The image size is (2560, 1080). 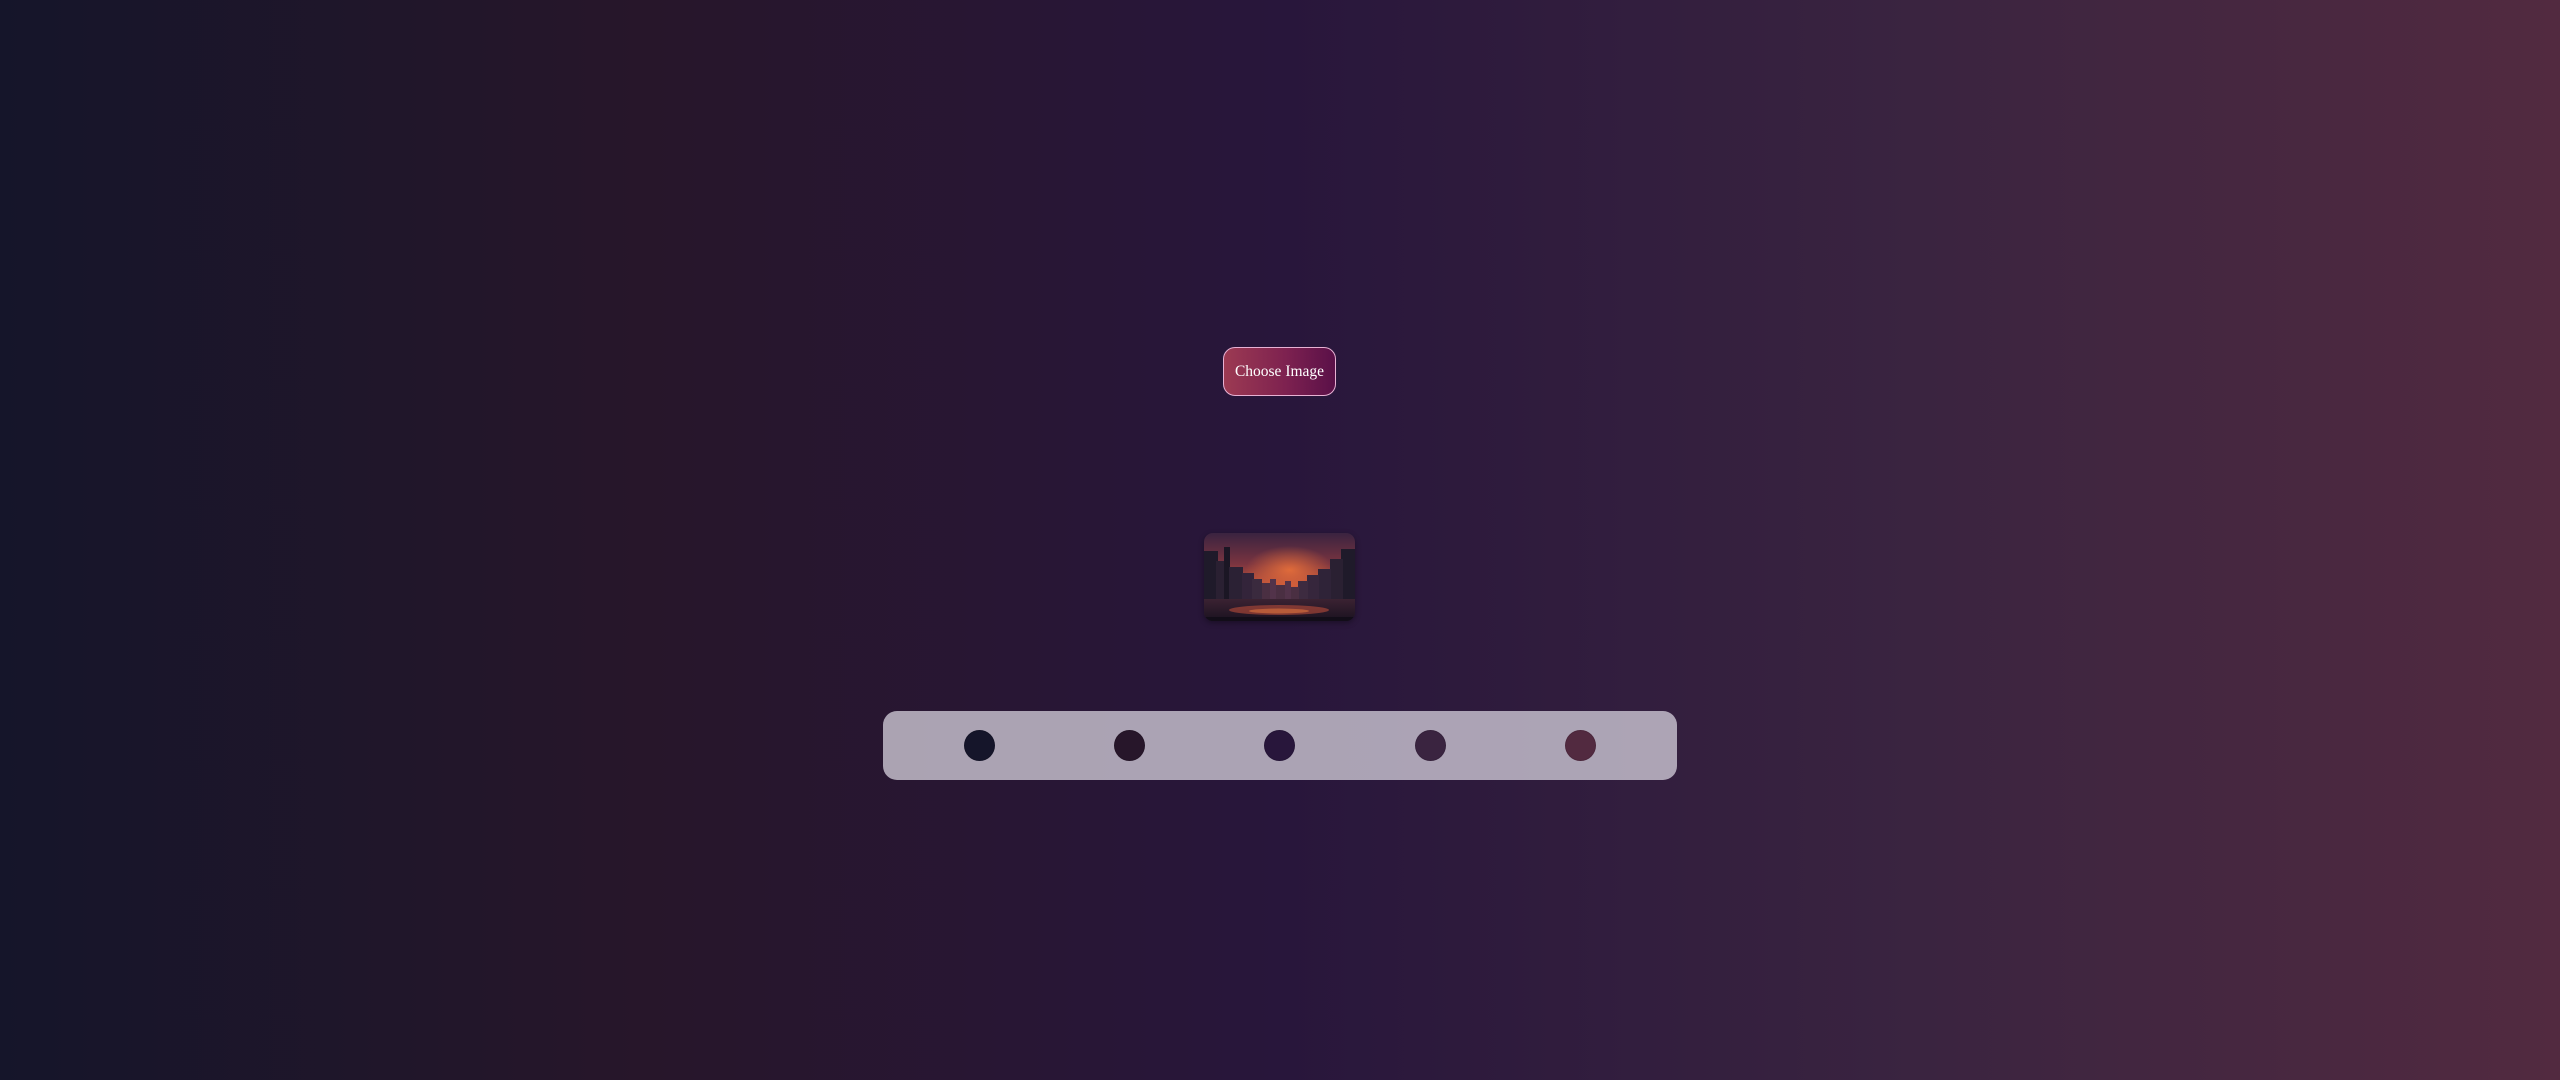 I want to click on color-palette-bar, so click(x=1280, y=745).